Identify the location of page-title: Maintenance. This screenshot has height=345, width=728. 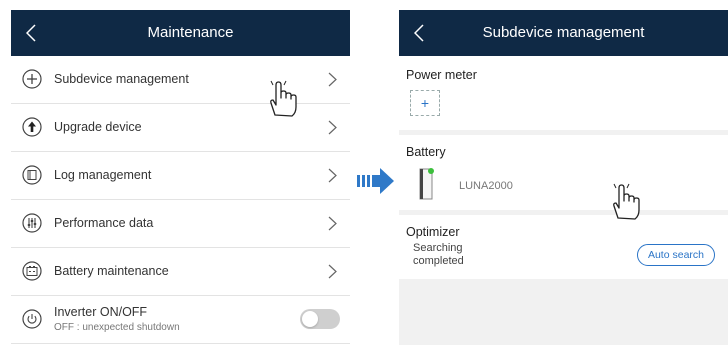
(190, 32).